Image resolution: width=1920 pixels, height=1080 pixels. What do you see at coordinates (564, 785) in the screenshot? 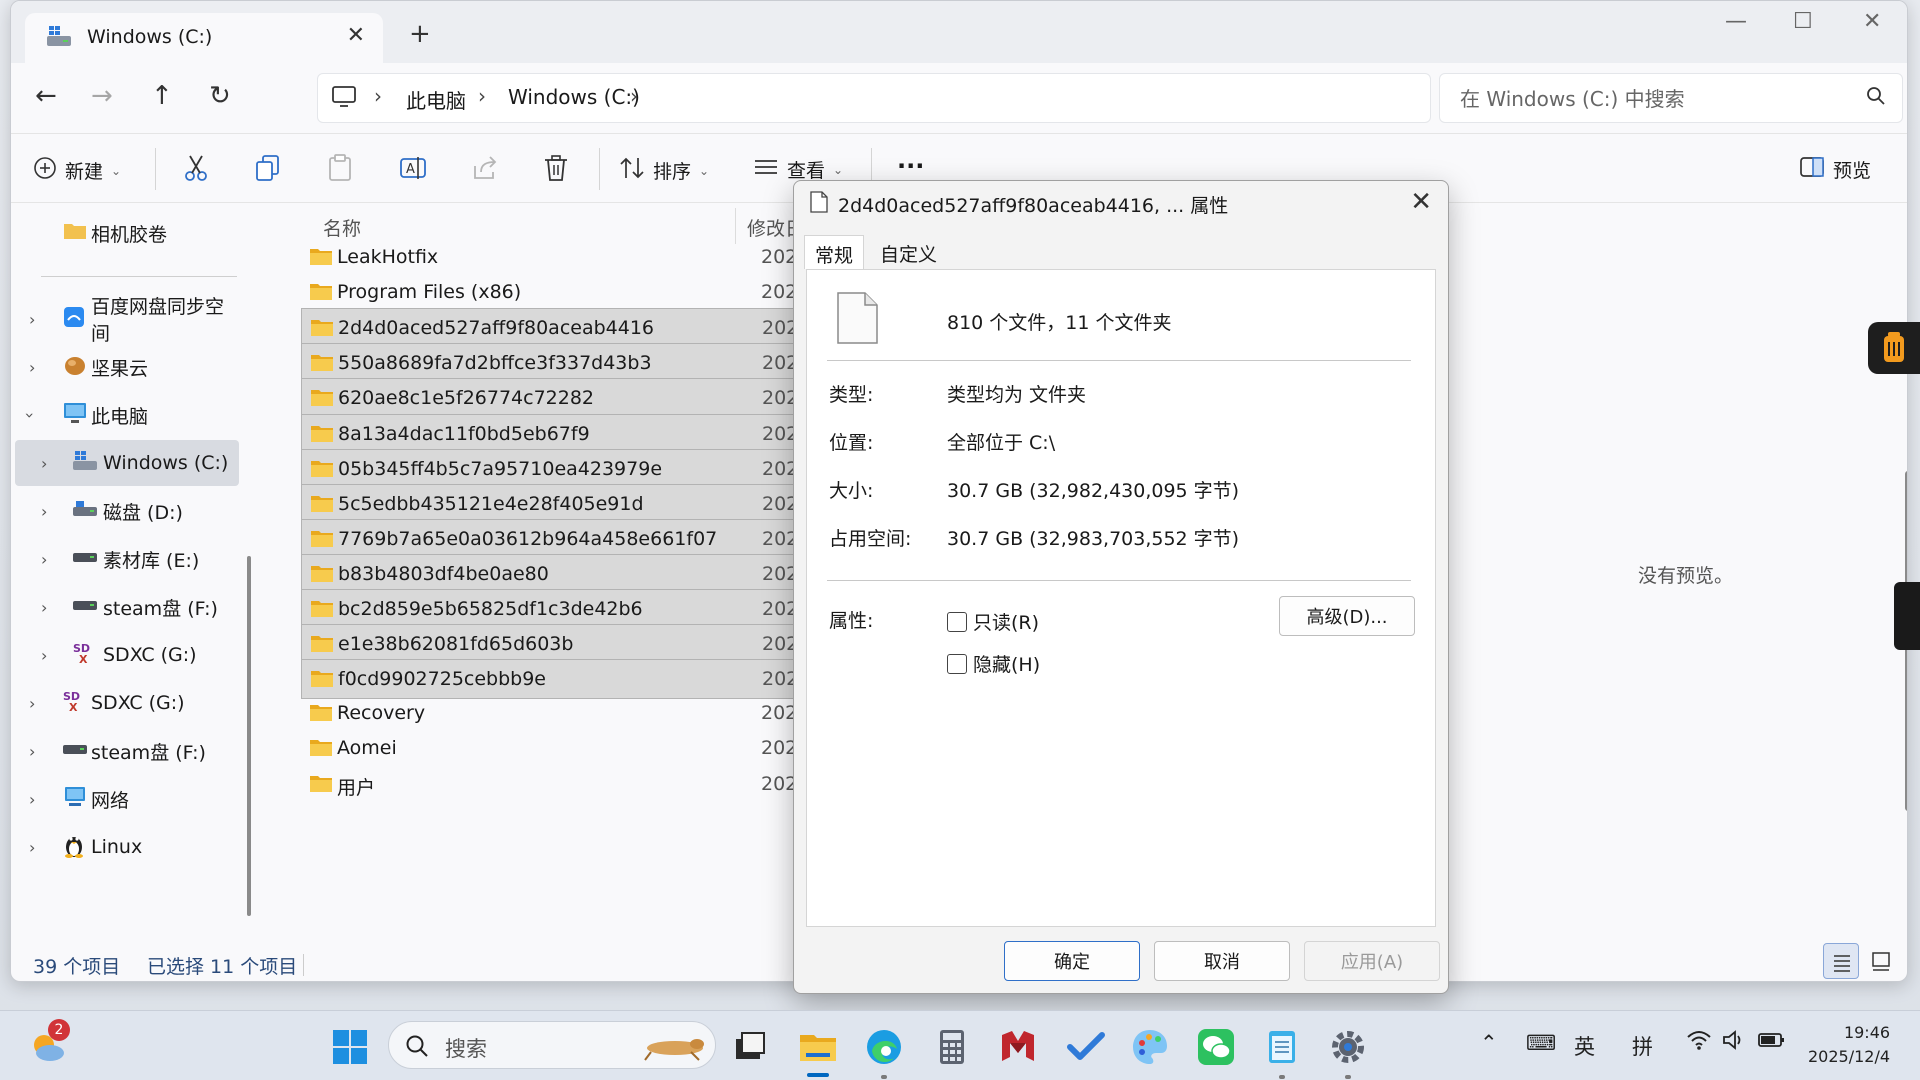
I see `table-row: 用户2025/7` at bounding box center [564, 785].